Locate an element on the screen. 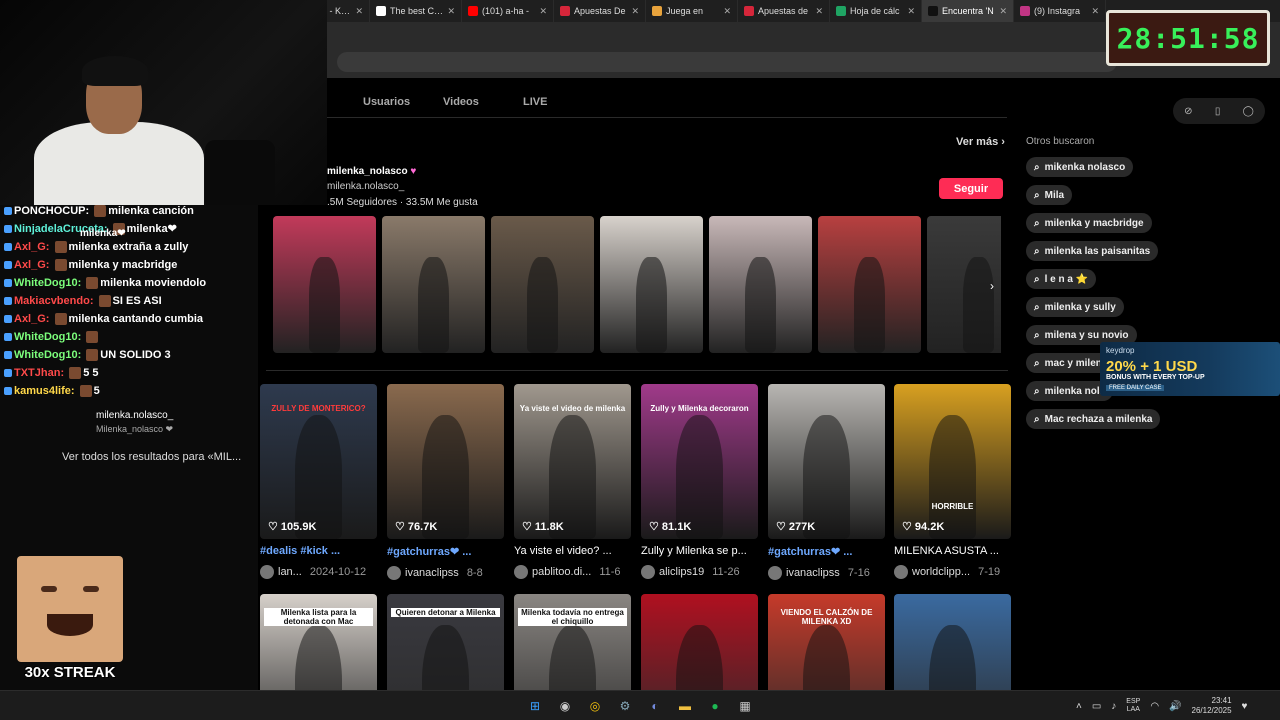 The width and height of the screenshot is (1280, 720). chat-username: kamus4life is located at coordinates (42, 391).